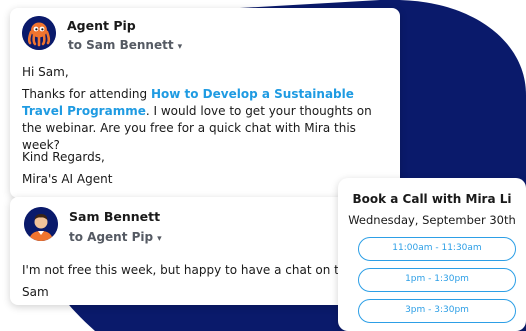 The image size is (526, 331). Describe the element at coordinates (41, 224) in the screenshot. I see `person-avatar-icon` at that location.